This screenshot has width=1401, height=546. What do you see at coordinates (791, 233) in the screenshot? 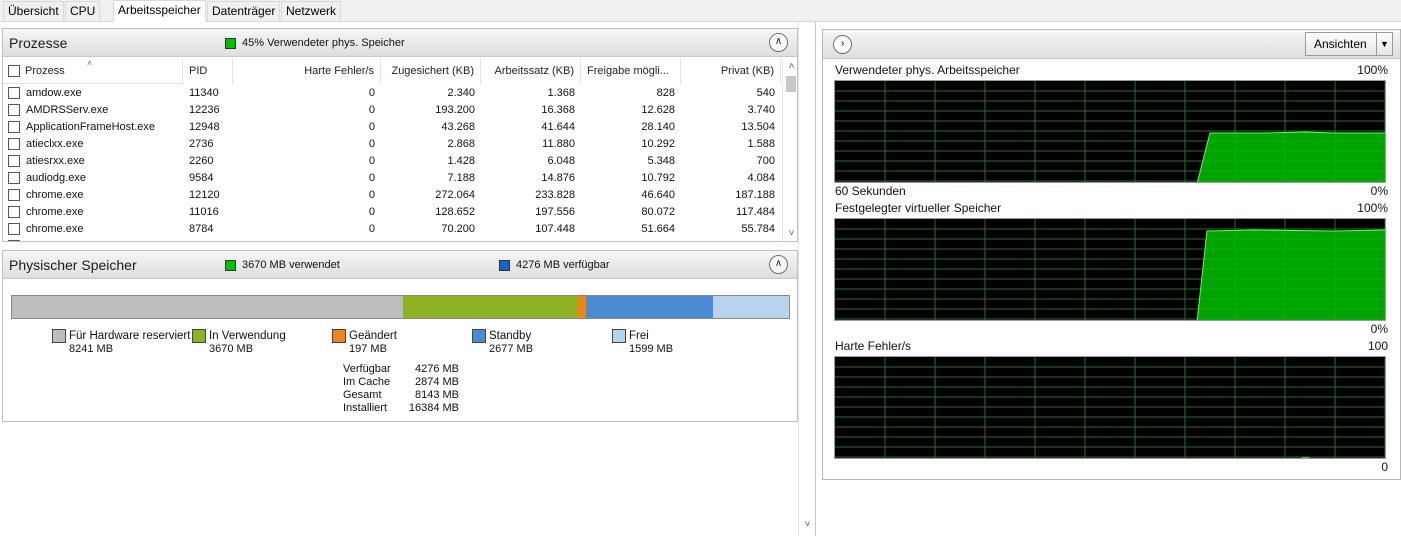
I see `scroll-down-icon: ˅` at bounding box center [791, 233].